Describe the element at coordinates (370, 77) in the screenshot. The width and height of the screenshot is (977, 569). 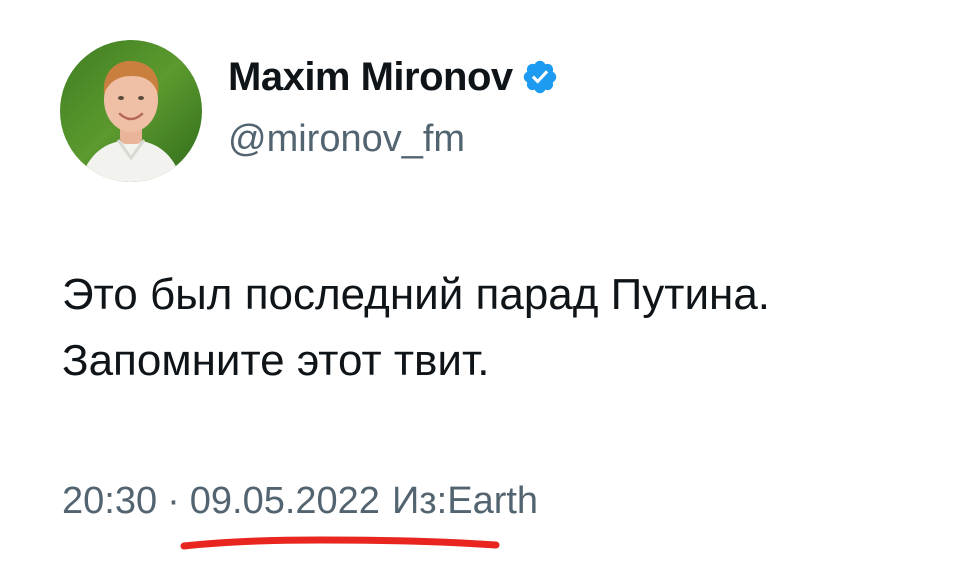
I see `display-name: Maxim Mironov` at that location.